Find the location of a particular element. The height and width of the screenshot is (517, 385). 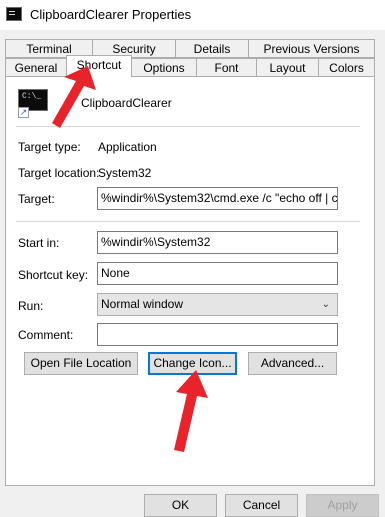

shortcut-key-field: None is located at coordinates (217, 273).